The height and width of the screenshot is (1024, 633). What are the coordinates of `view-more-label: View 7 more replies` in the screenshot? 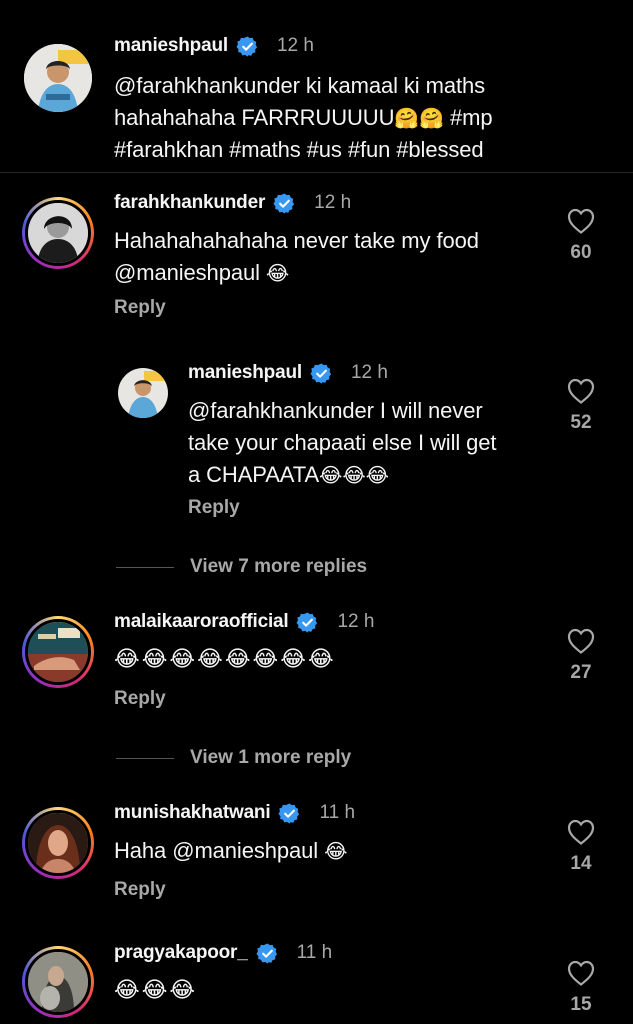 It's located at (279, 566).